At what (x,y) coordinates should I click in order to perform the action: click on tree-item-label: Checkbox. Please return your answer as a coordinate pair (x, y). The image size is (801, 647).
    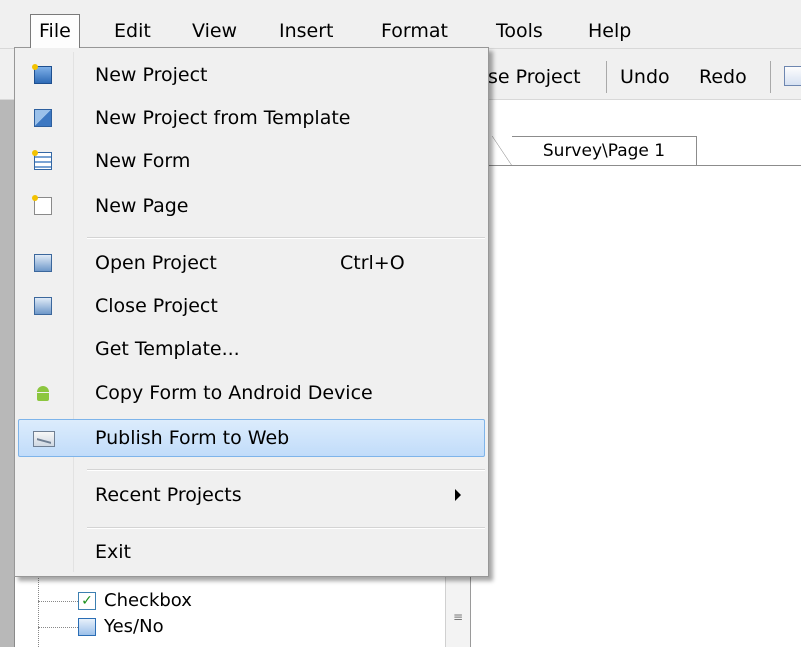
    Looking at the image, I should click on (148, 600).